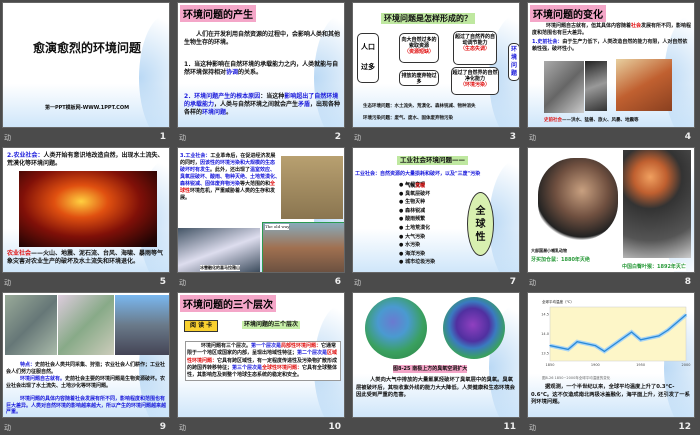 This screenshot has width=700, height=435. Describe the element at coordinates (415, 193) in the screenshot. I see `list-item: ● 臭氧层破坏` at that location.